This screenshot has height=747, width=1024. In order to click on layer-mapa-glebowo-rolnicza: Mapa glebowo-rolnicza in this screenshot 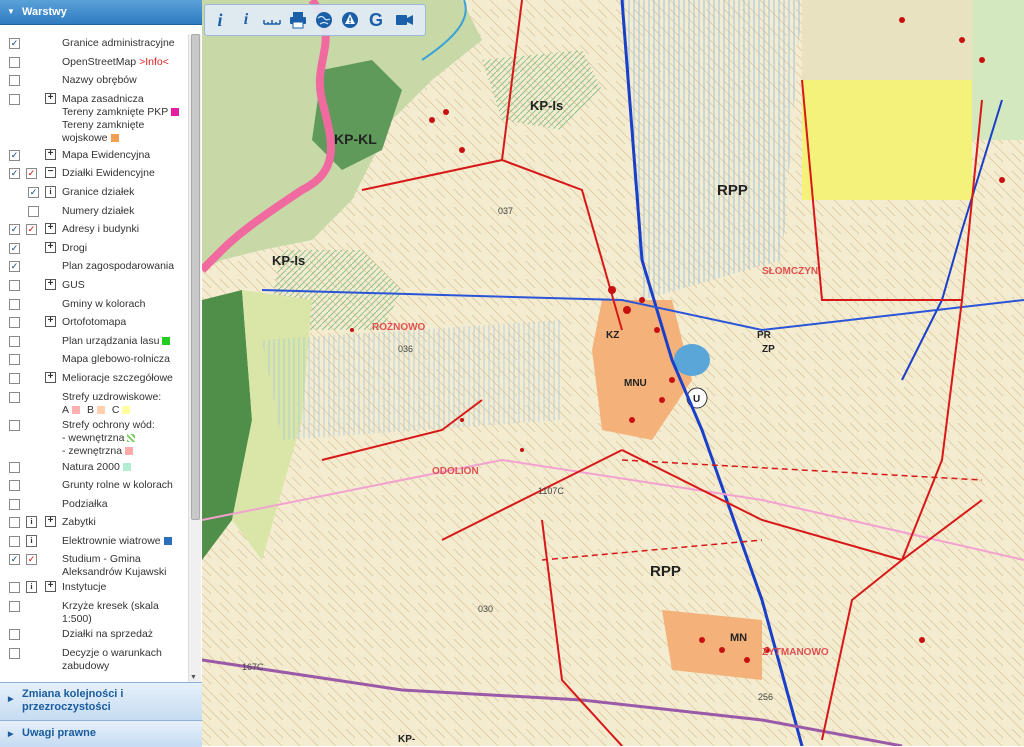, I will do `click(94, 359)`.